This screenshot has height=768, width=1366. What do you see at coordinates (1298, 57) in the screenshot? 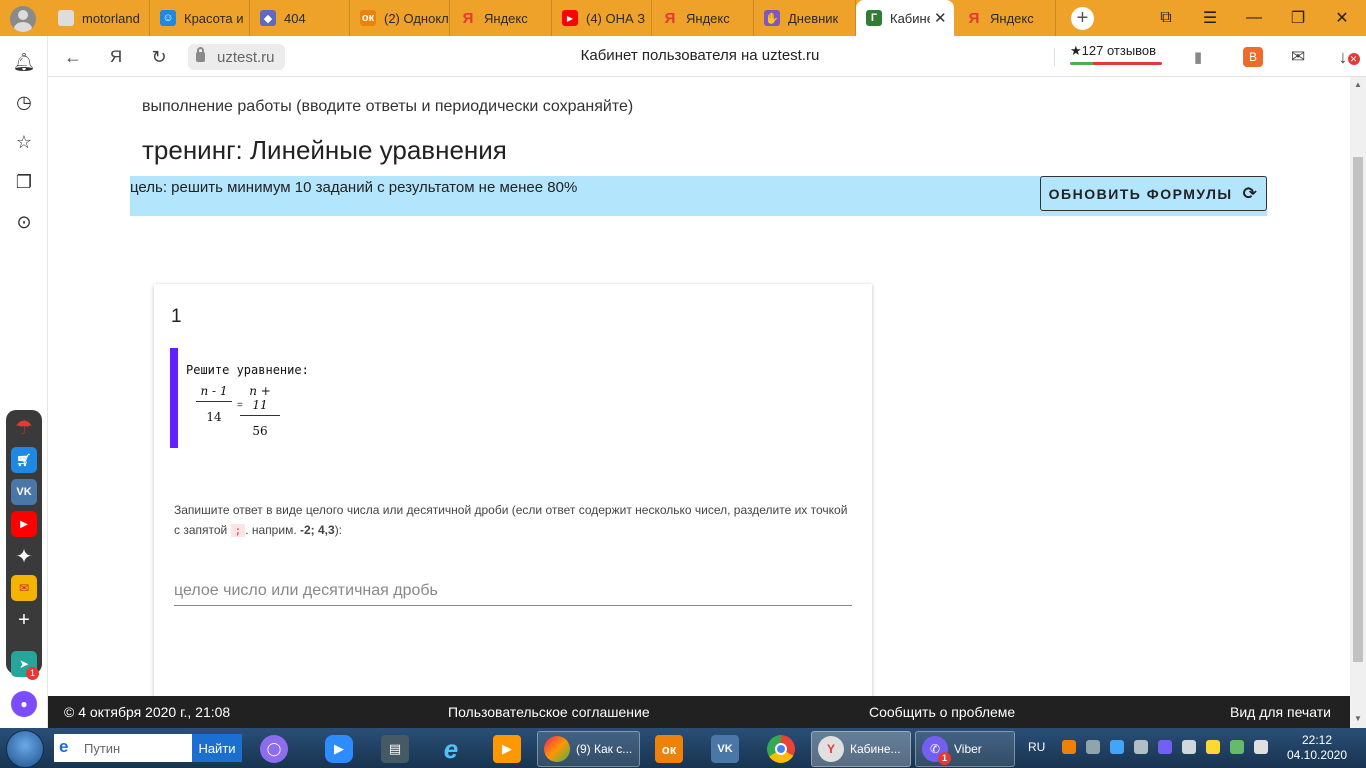
I see `messenger-icon: ✉` at bounding box center [1298, 57].